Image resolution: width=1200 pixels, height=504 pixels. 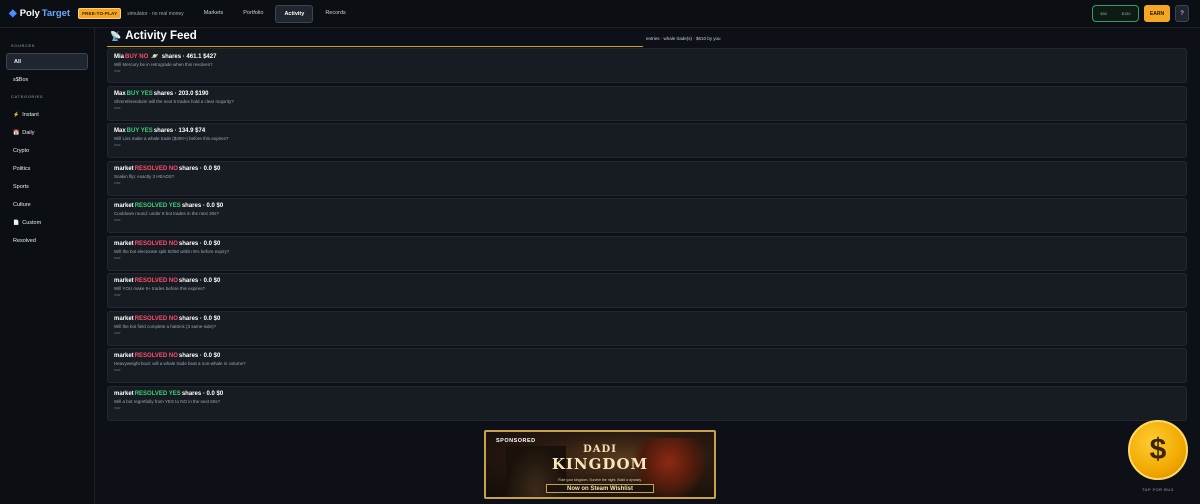 What do you see at coordinates (28, 132) in the screenshot?
I see `sidebar-item-label: Daily` at bounding box center [28, 132].